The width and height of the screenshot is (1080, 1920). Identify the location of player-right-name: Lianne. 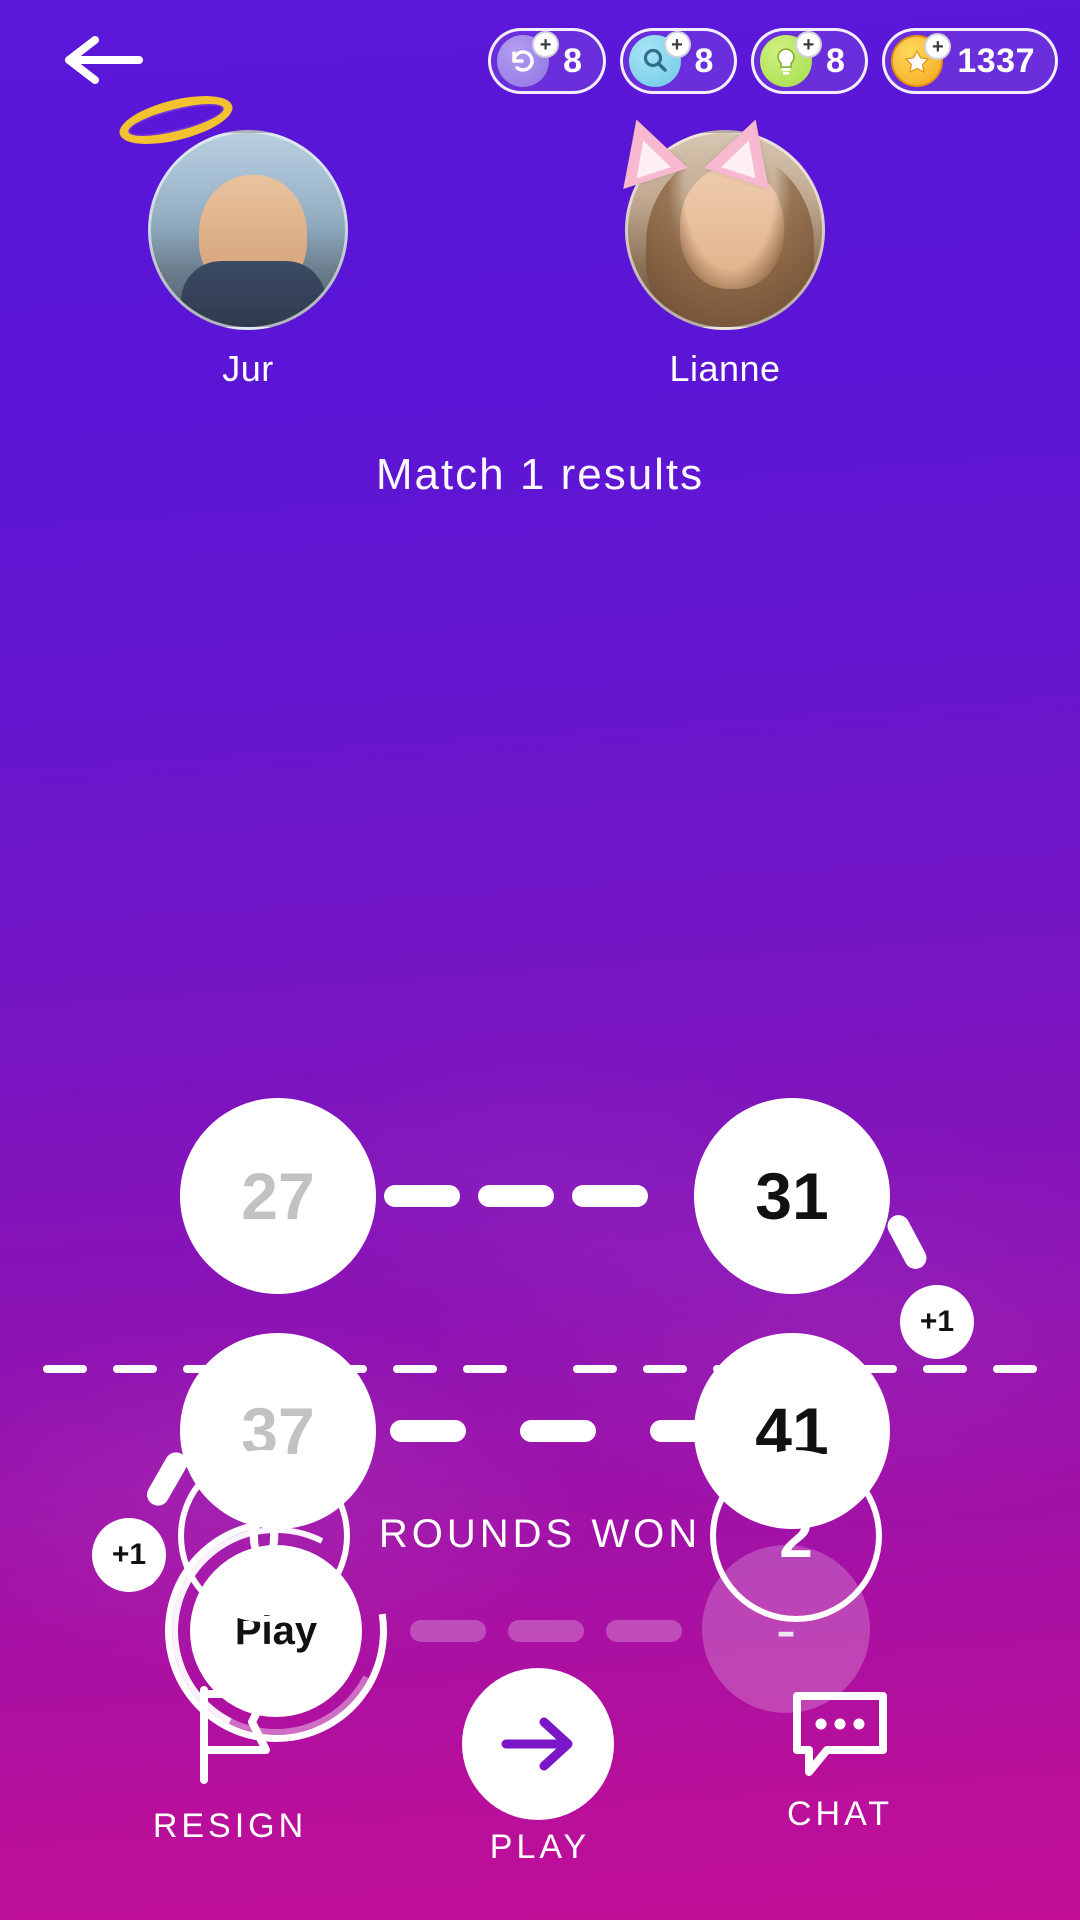
(725, 368).